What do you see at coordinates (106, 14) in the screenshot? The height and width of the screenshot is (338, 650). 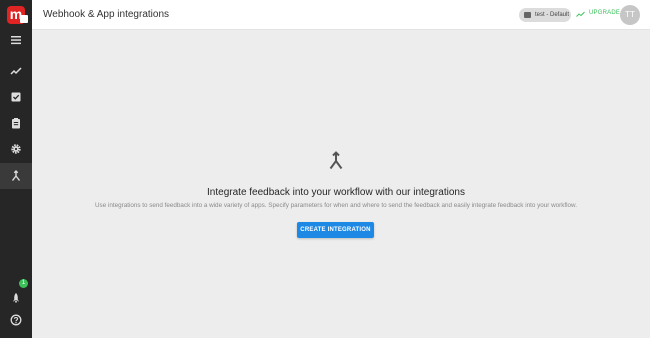 I see `page-title: Webhook & App integrations` at bounding box center [106, 14].